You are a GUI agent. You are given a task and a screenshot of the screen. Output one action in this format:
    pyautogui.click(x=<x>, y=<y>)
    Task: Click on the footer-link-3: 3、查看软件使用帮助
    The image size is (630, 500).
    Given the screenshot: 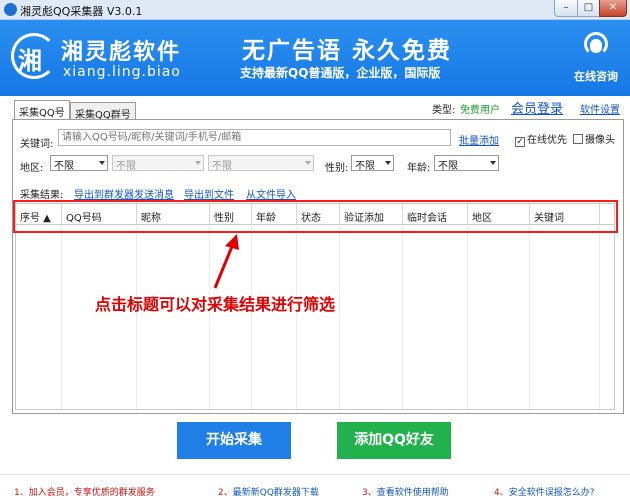 What is the action you would take?
    pyautogui.click(x=405, y=491)
    